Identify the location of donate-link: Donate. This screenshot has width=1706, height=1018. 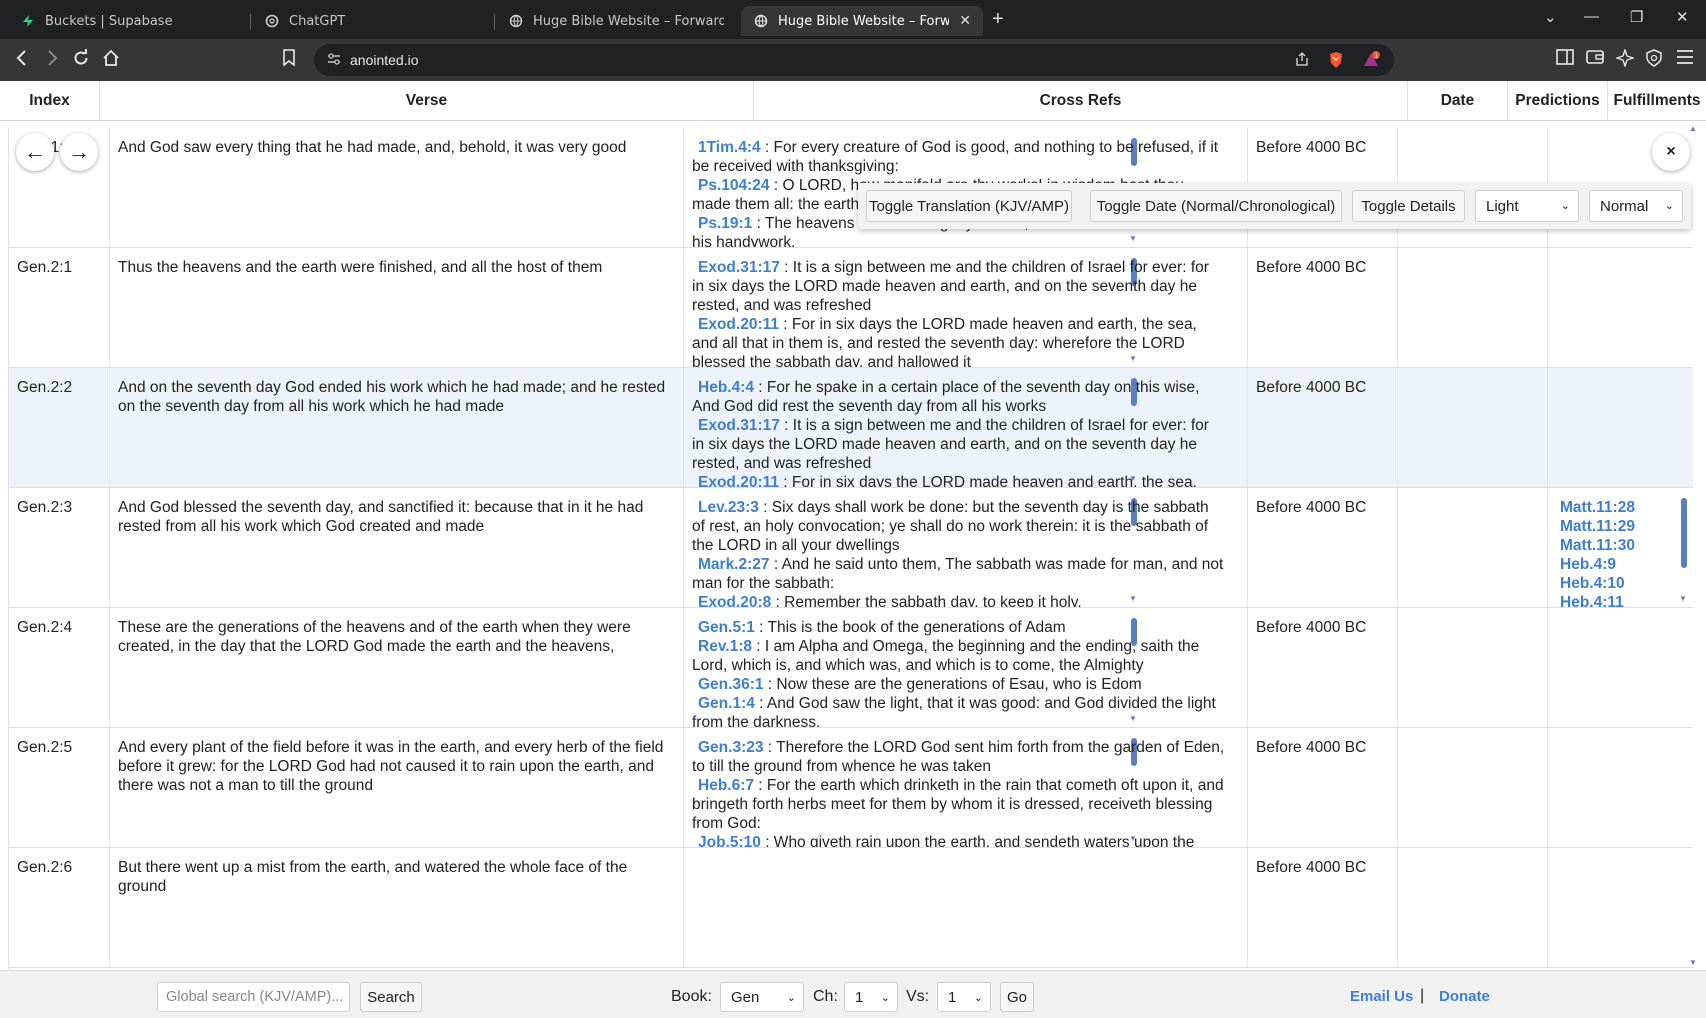
(1464, 996).